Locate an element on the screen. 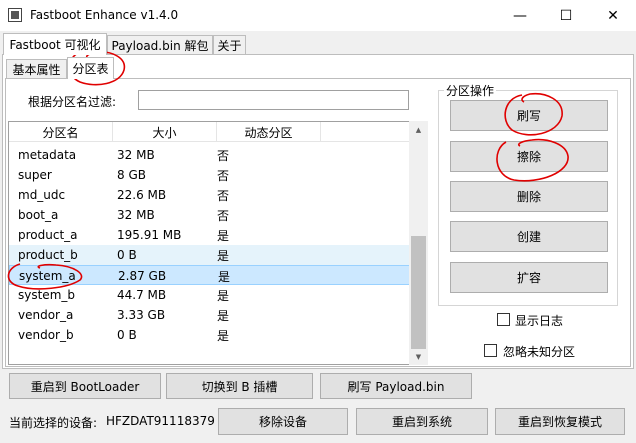 The width and height of the screenshot is (636, 443). create-button: 创建 is located at coordinates (529, 236).